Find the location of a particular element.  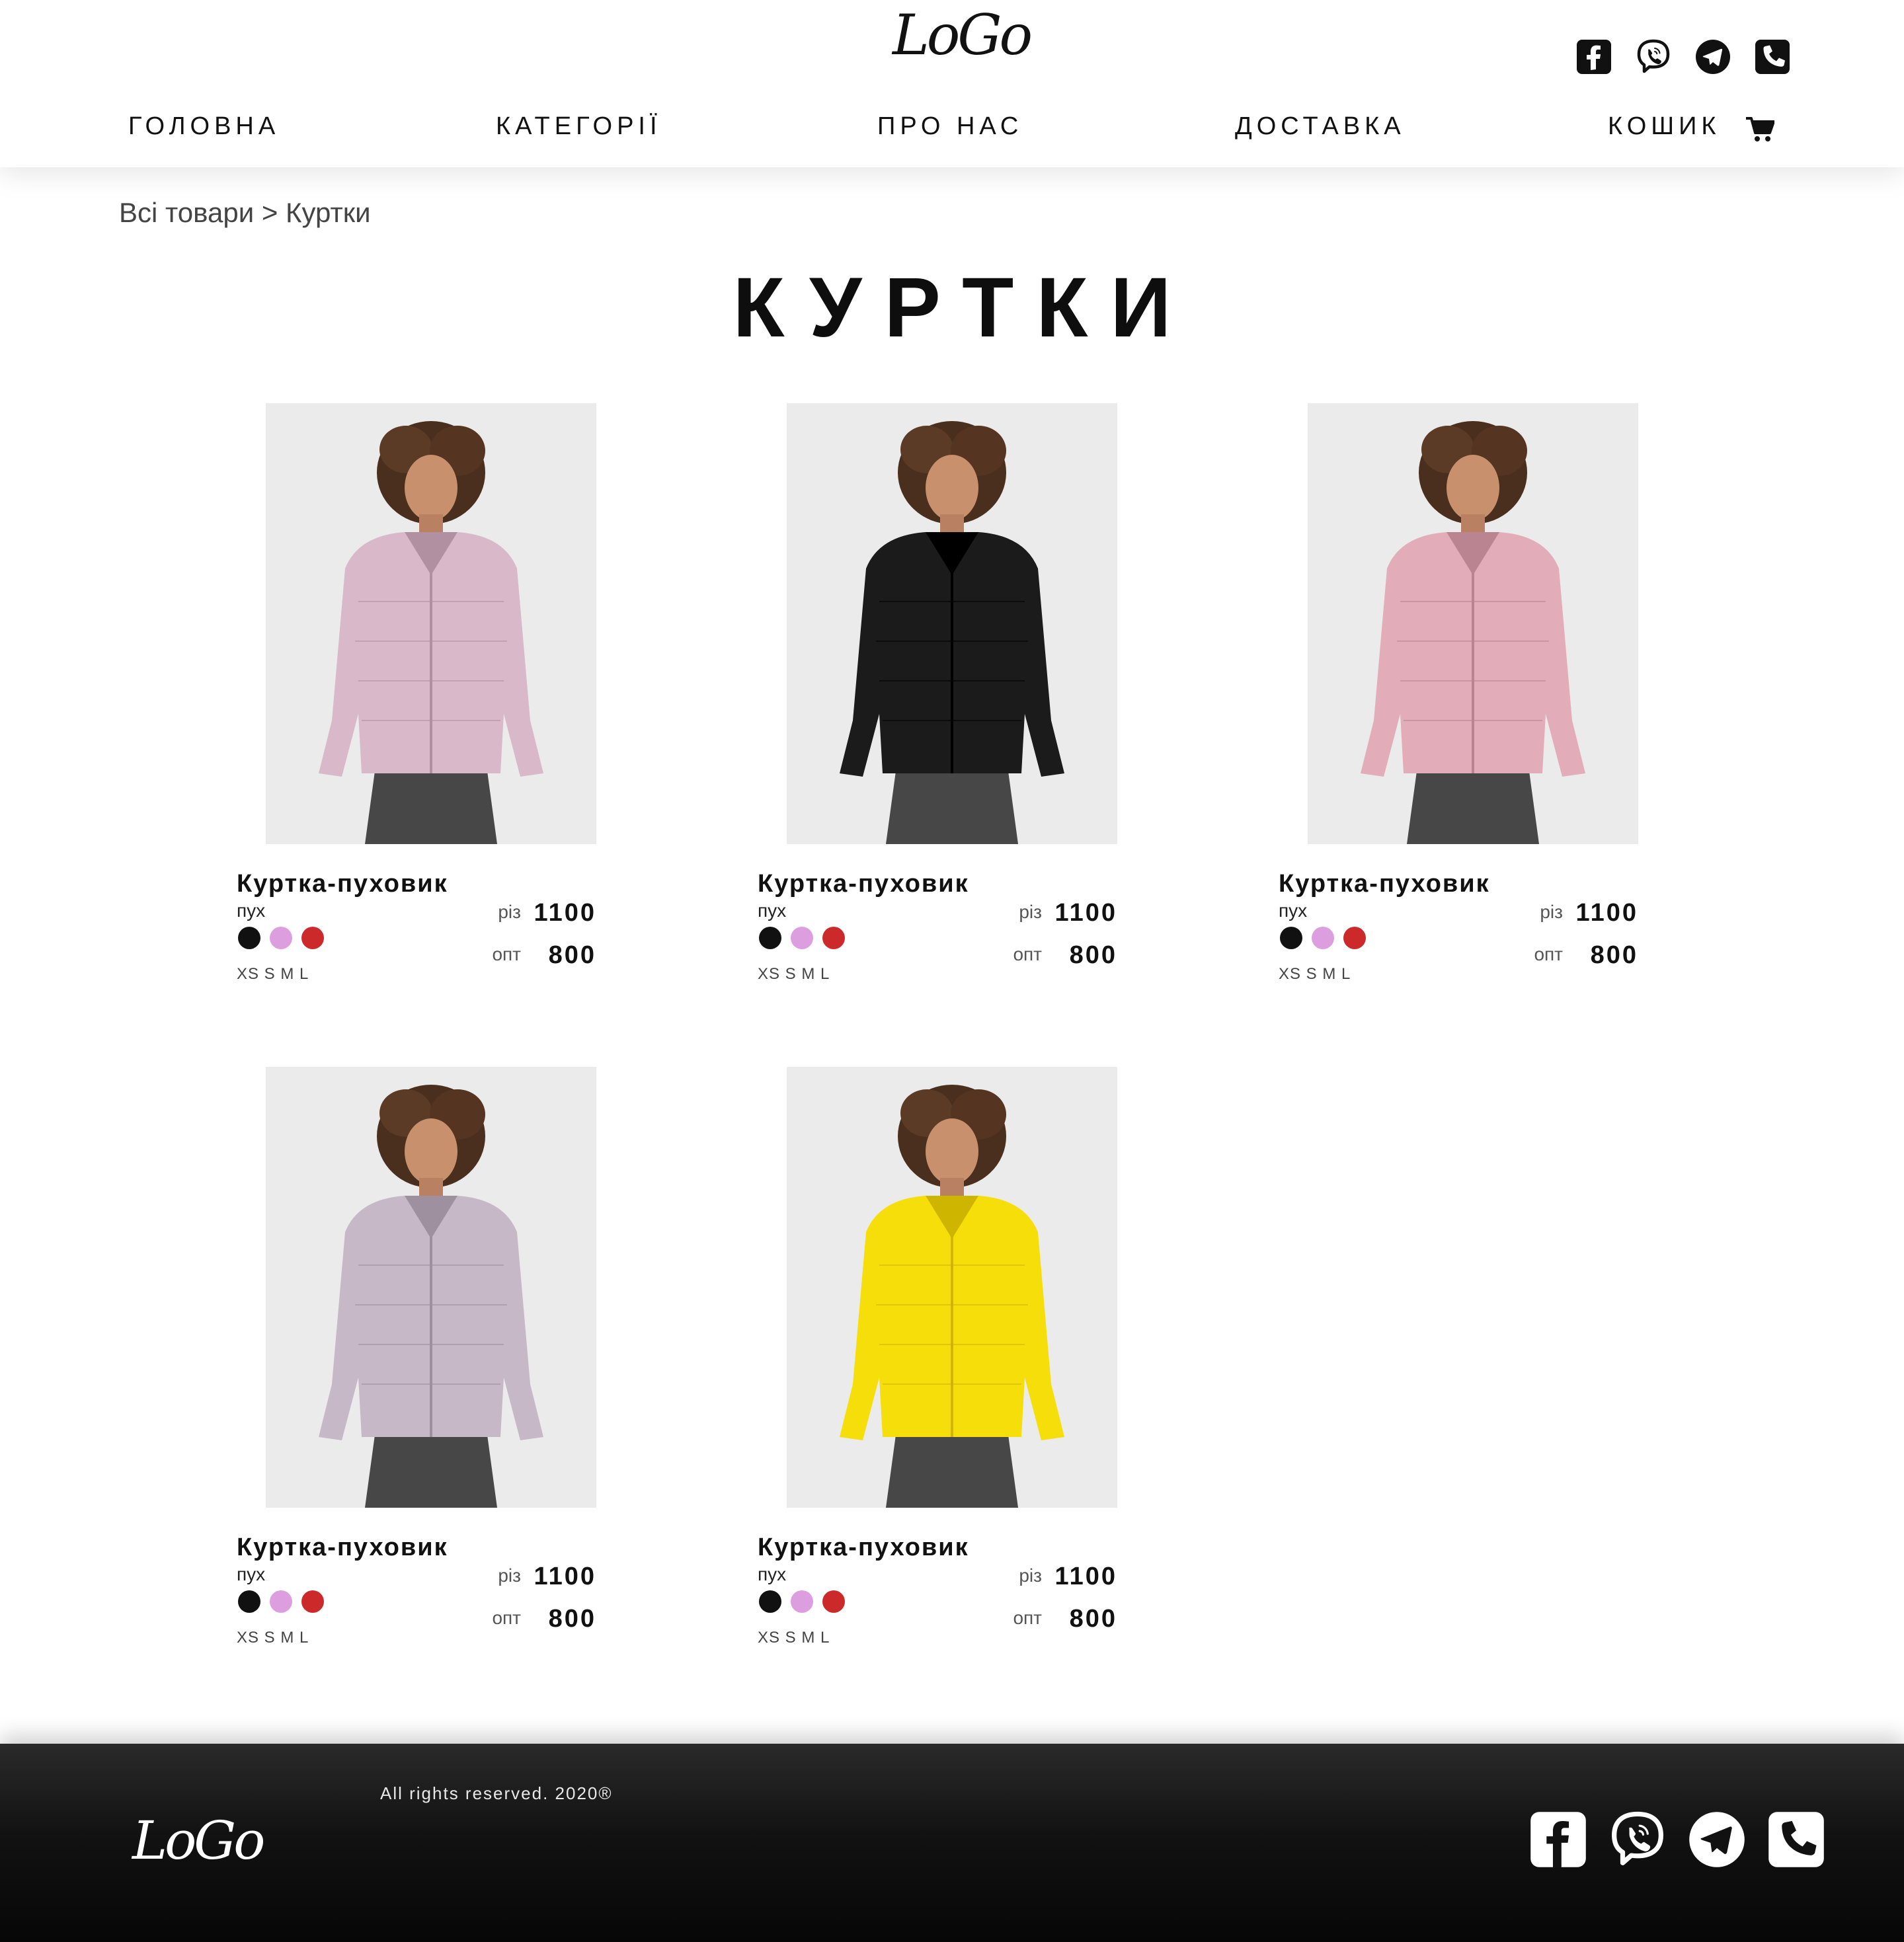

footer-logo: LoGo is located at coordinates (198, 1840).